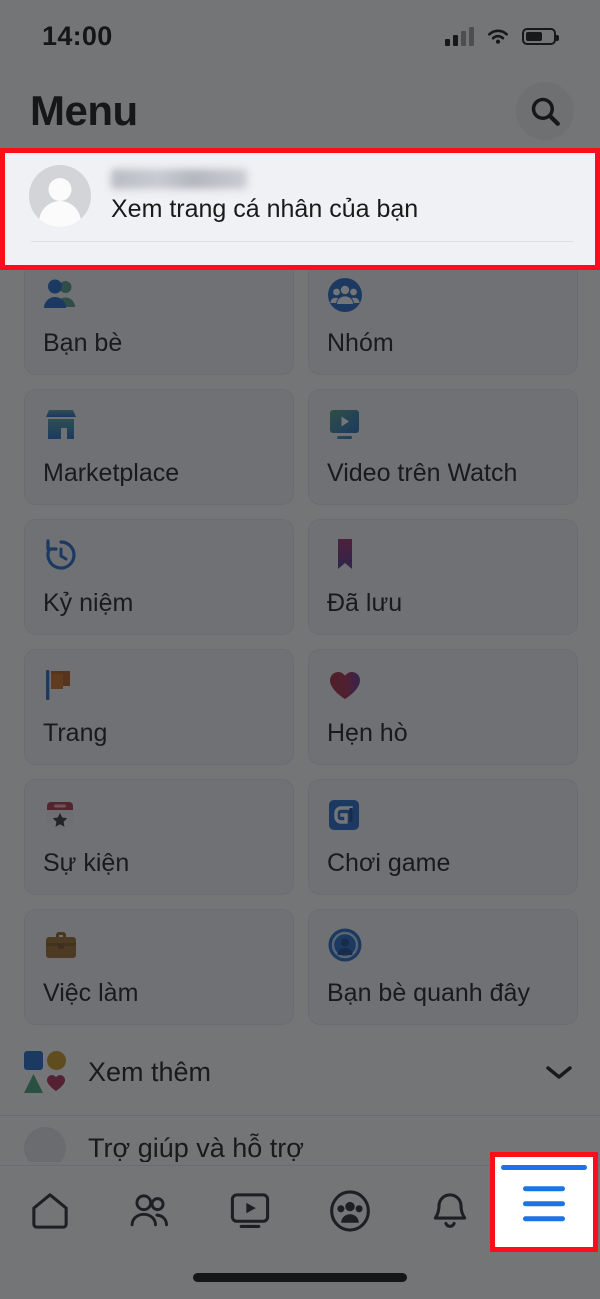 This screenshot has height=1299, width=600. I want to click on menu-tab-highlighted, so click(544, 1202).